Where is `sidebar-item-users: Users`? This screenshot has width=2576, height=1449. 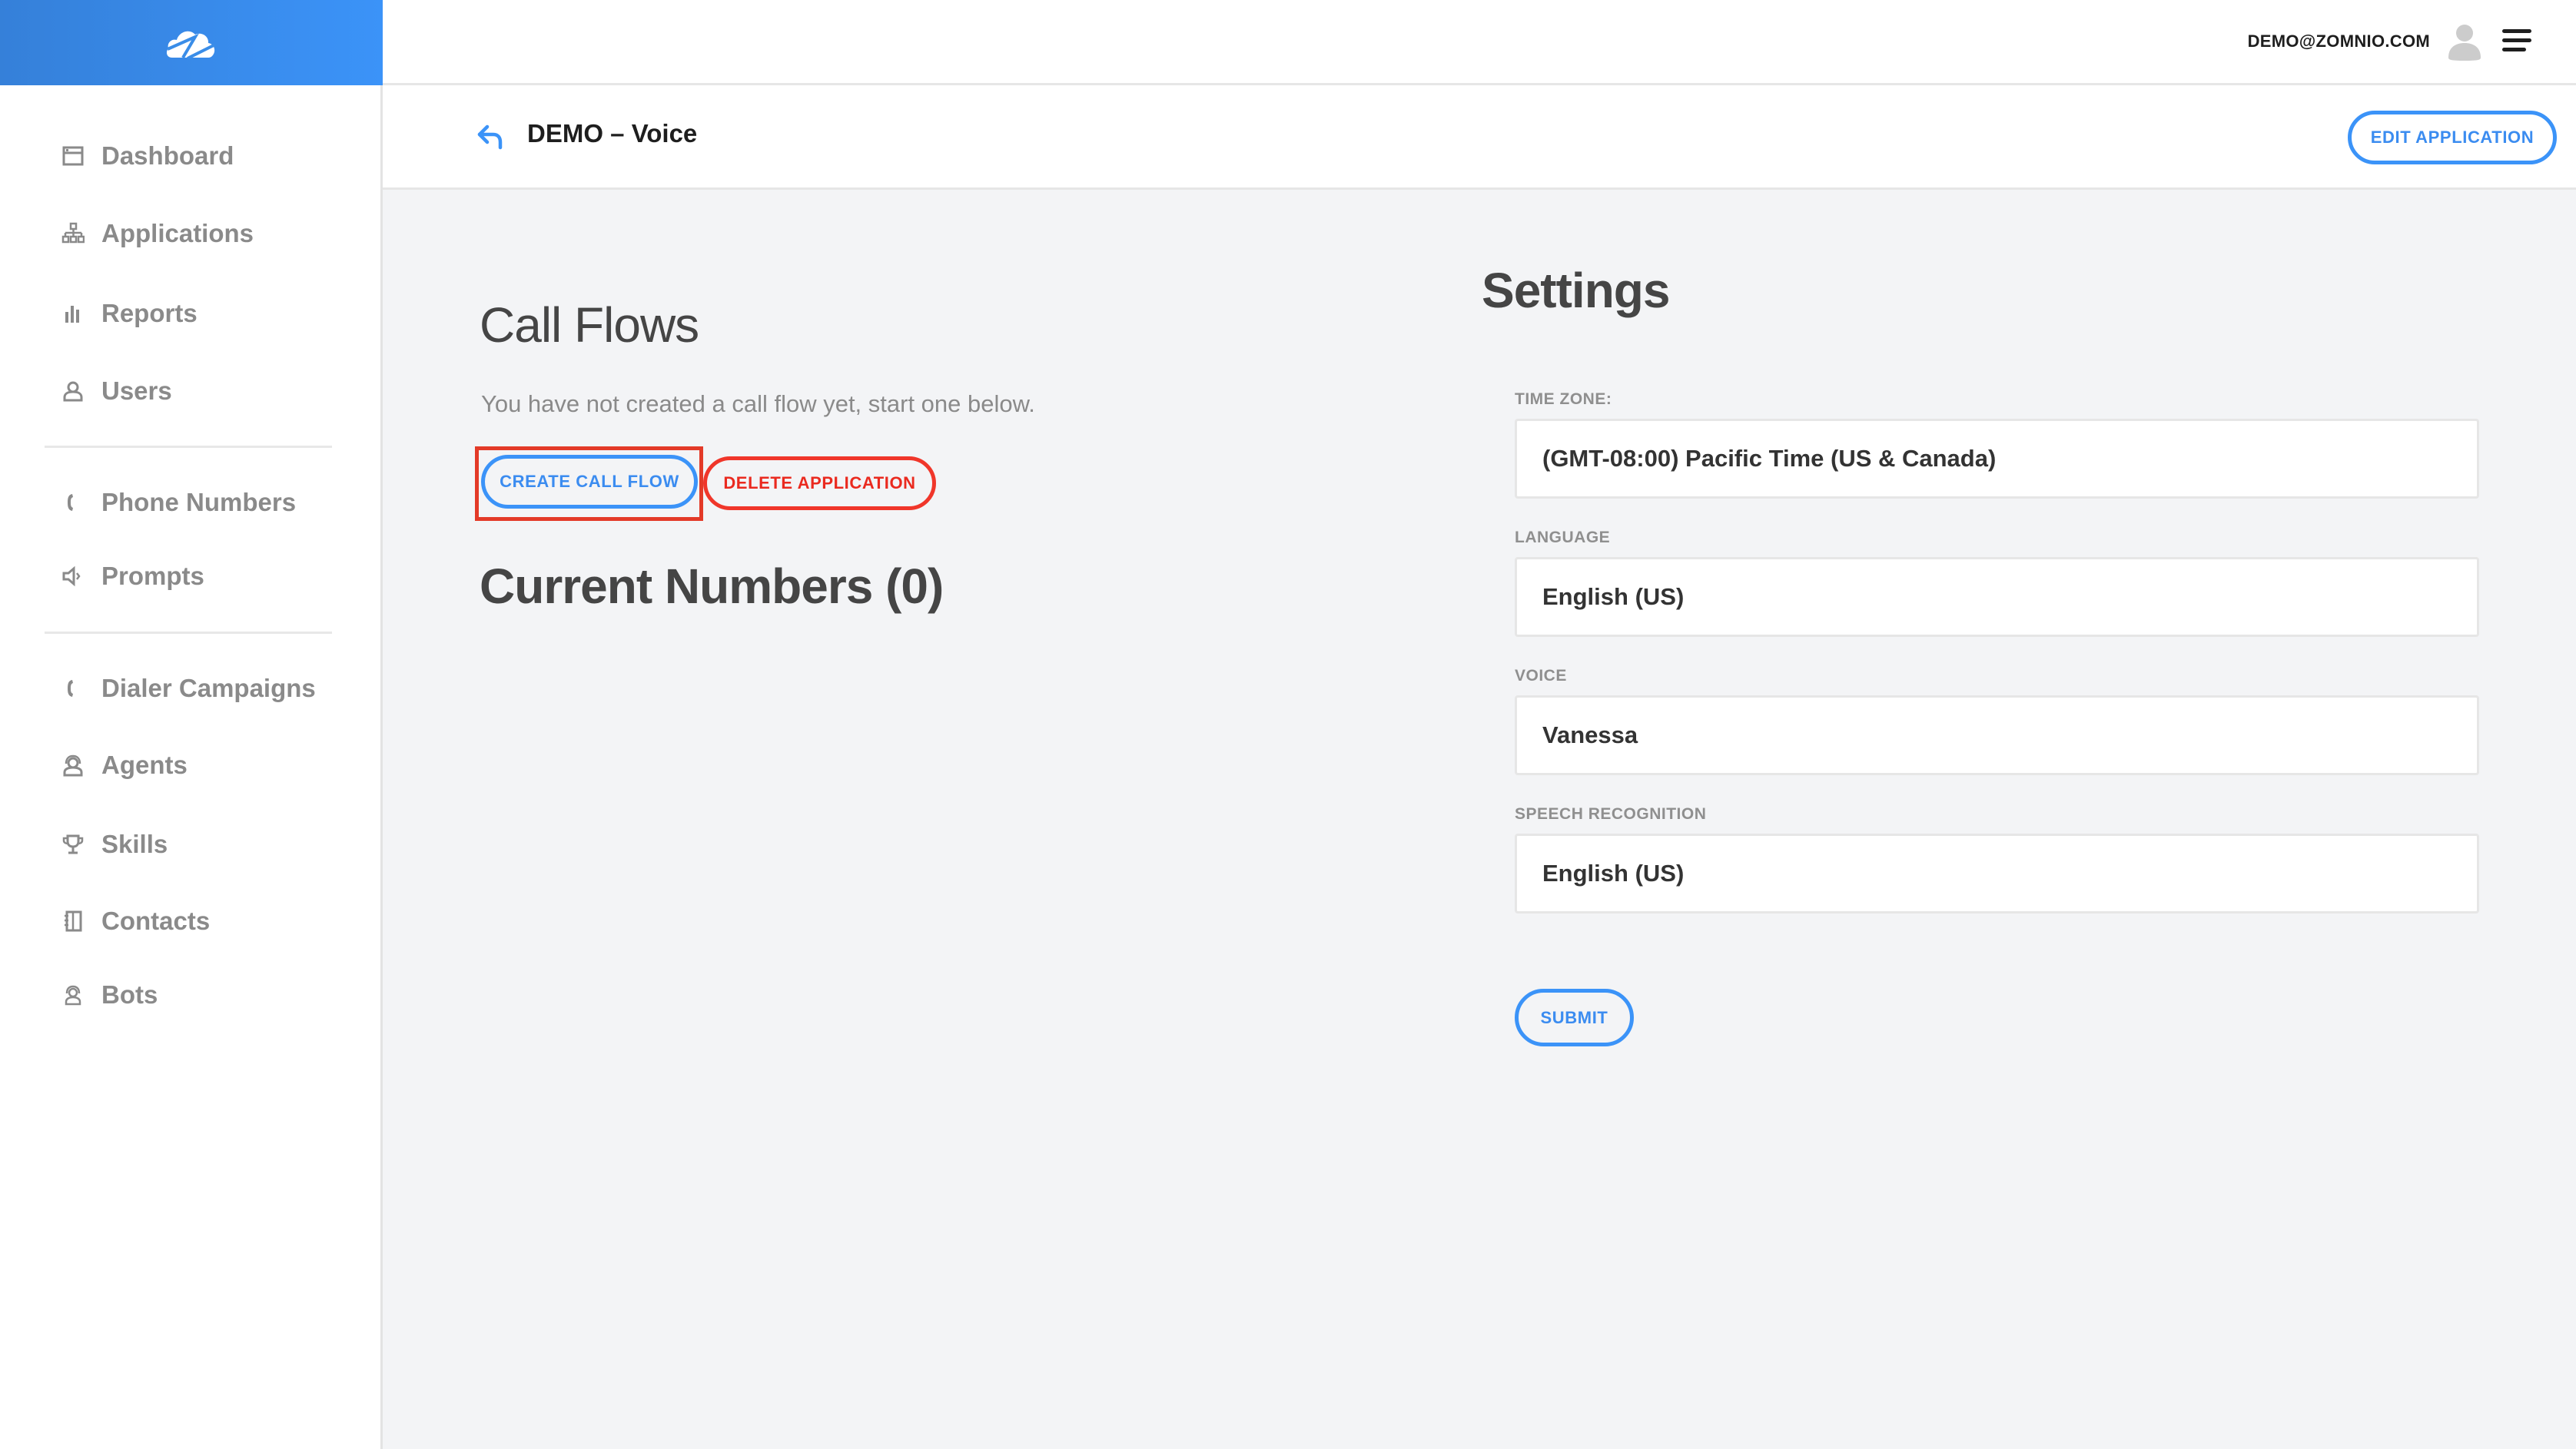
sidebar-item-users: Users is located at coordinates (116, 391).